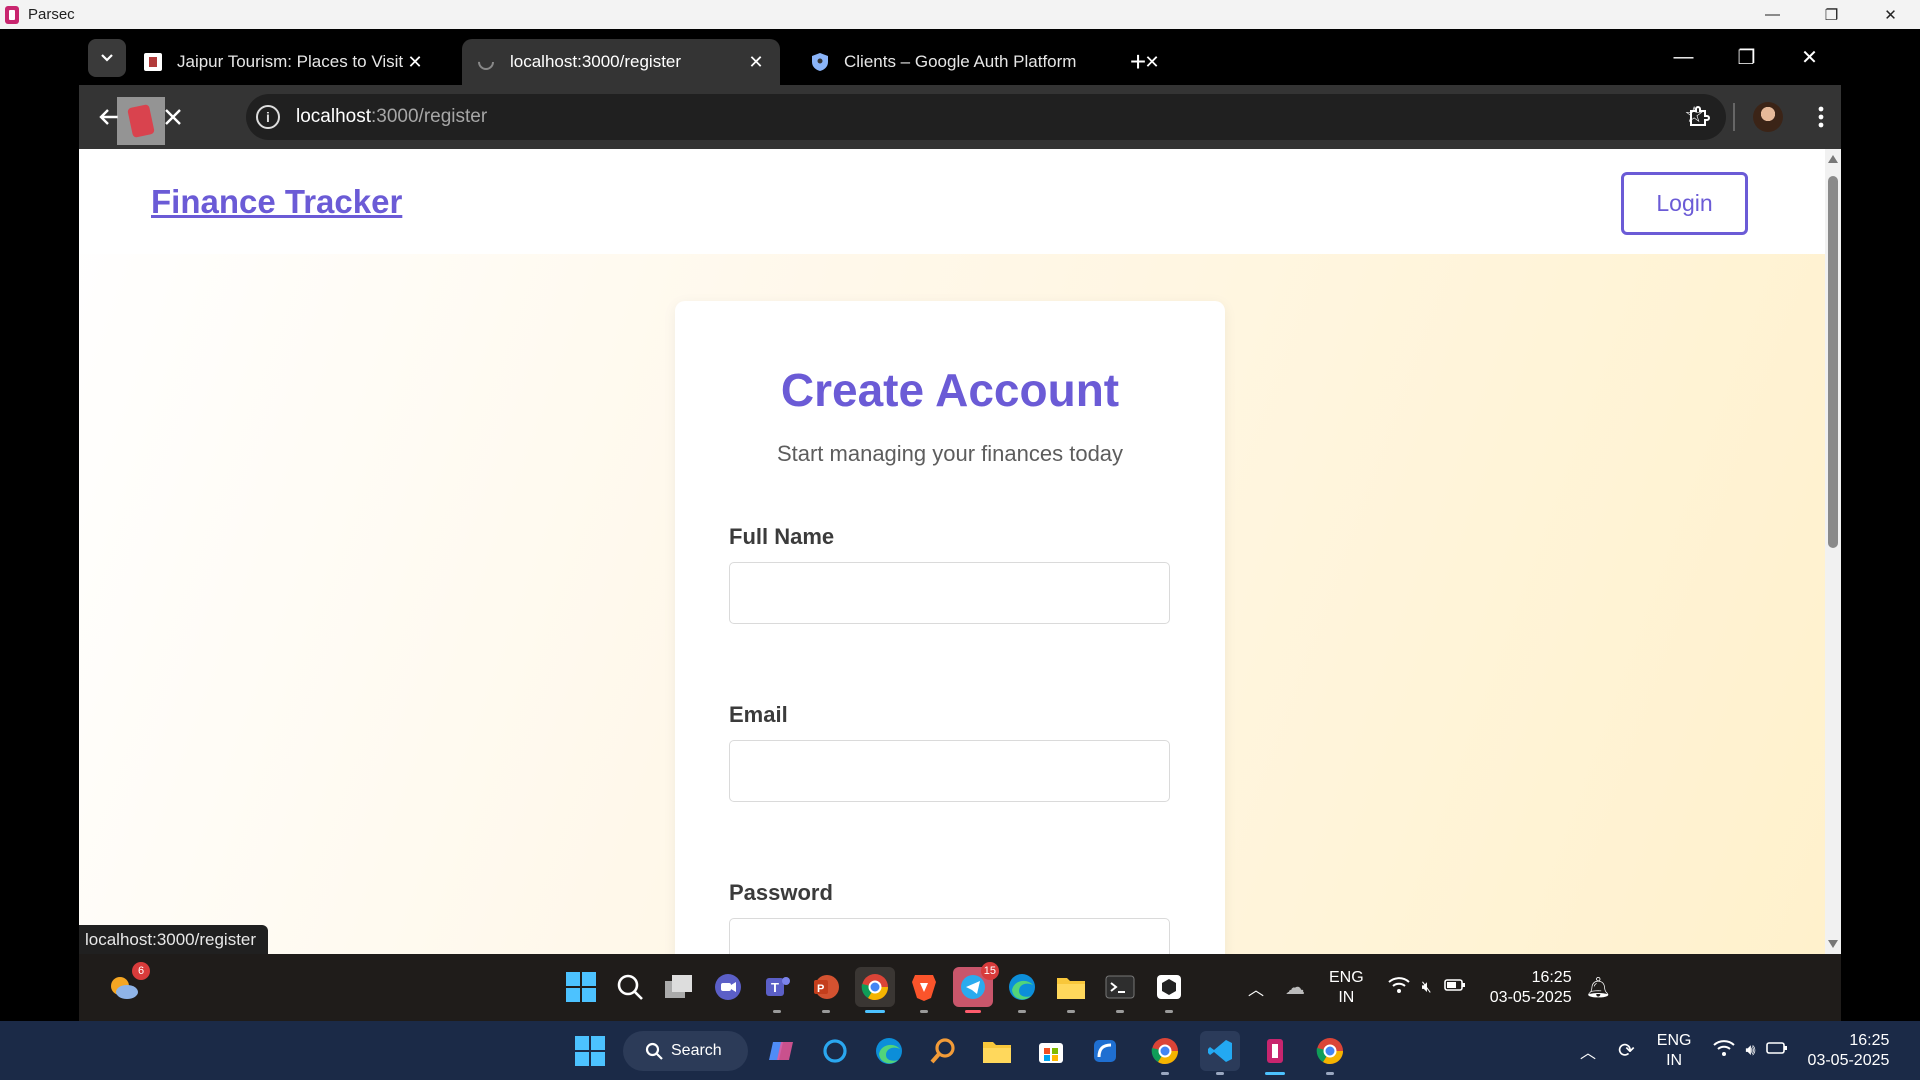  Describe the element at coordinates (12, 14) in the screenshot. I see `parsec-logo-icon` at that location.